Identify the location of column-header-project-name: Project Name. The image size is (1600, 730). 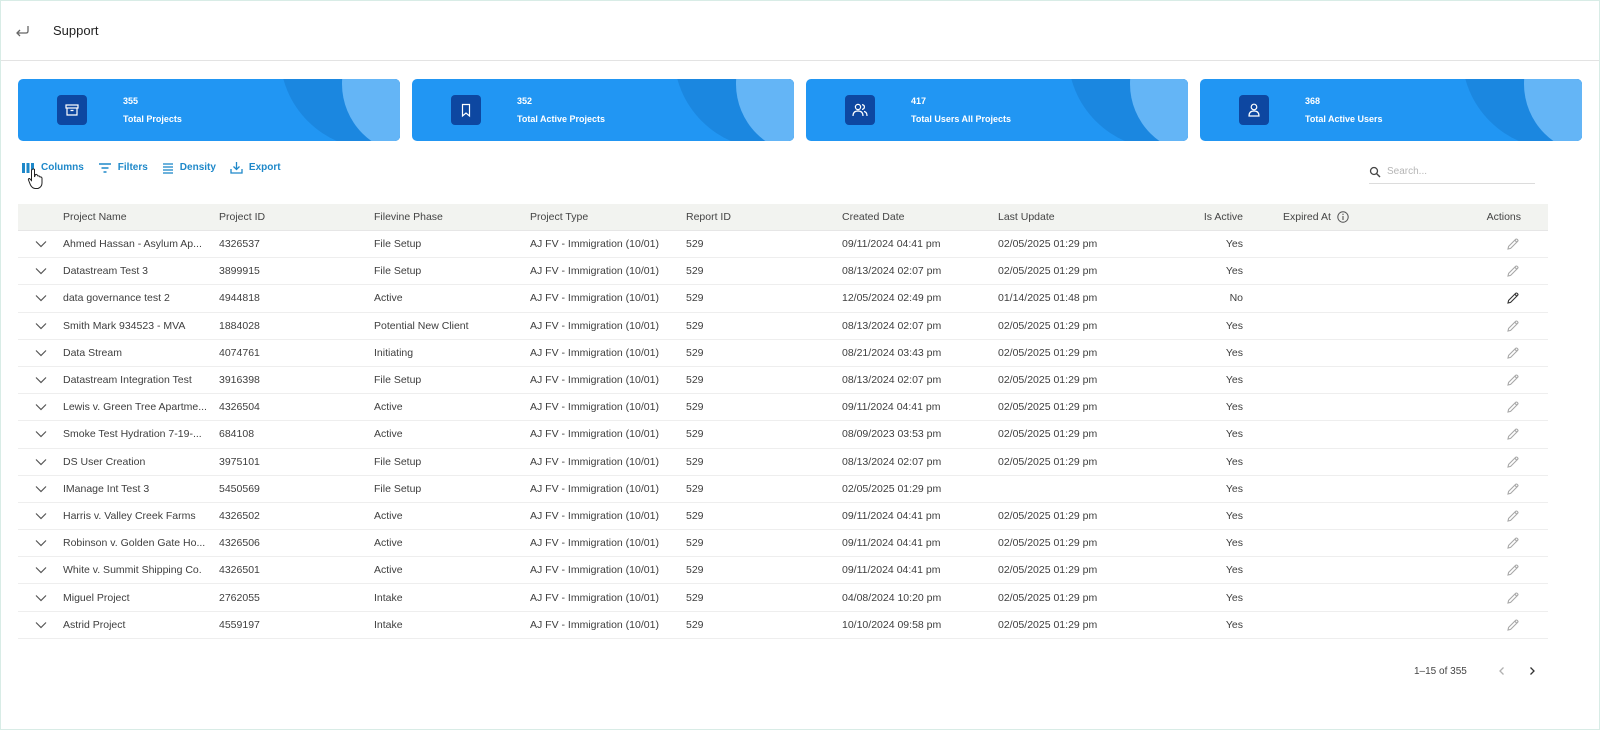
(141, 217).